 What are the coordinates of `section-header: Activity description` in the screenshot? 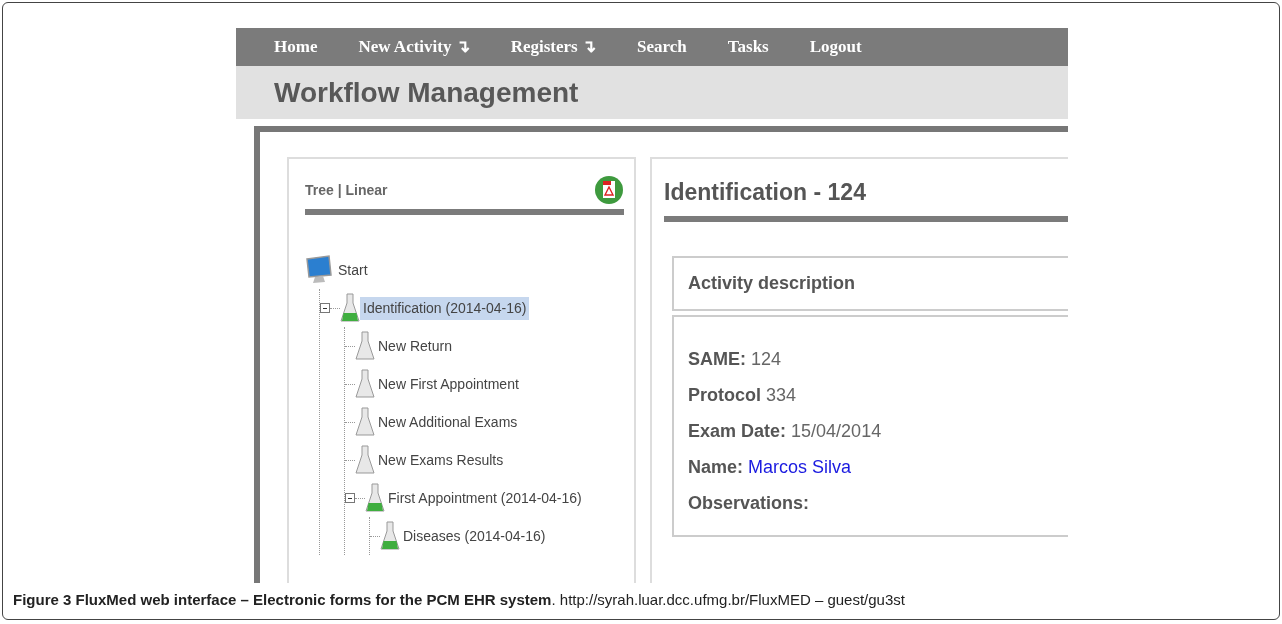 It's located at (870, 283).